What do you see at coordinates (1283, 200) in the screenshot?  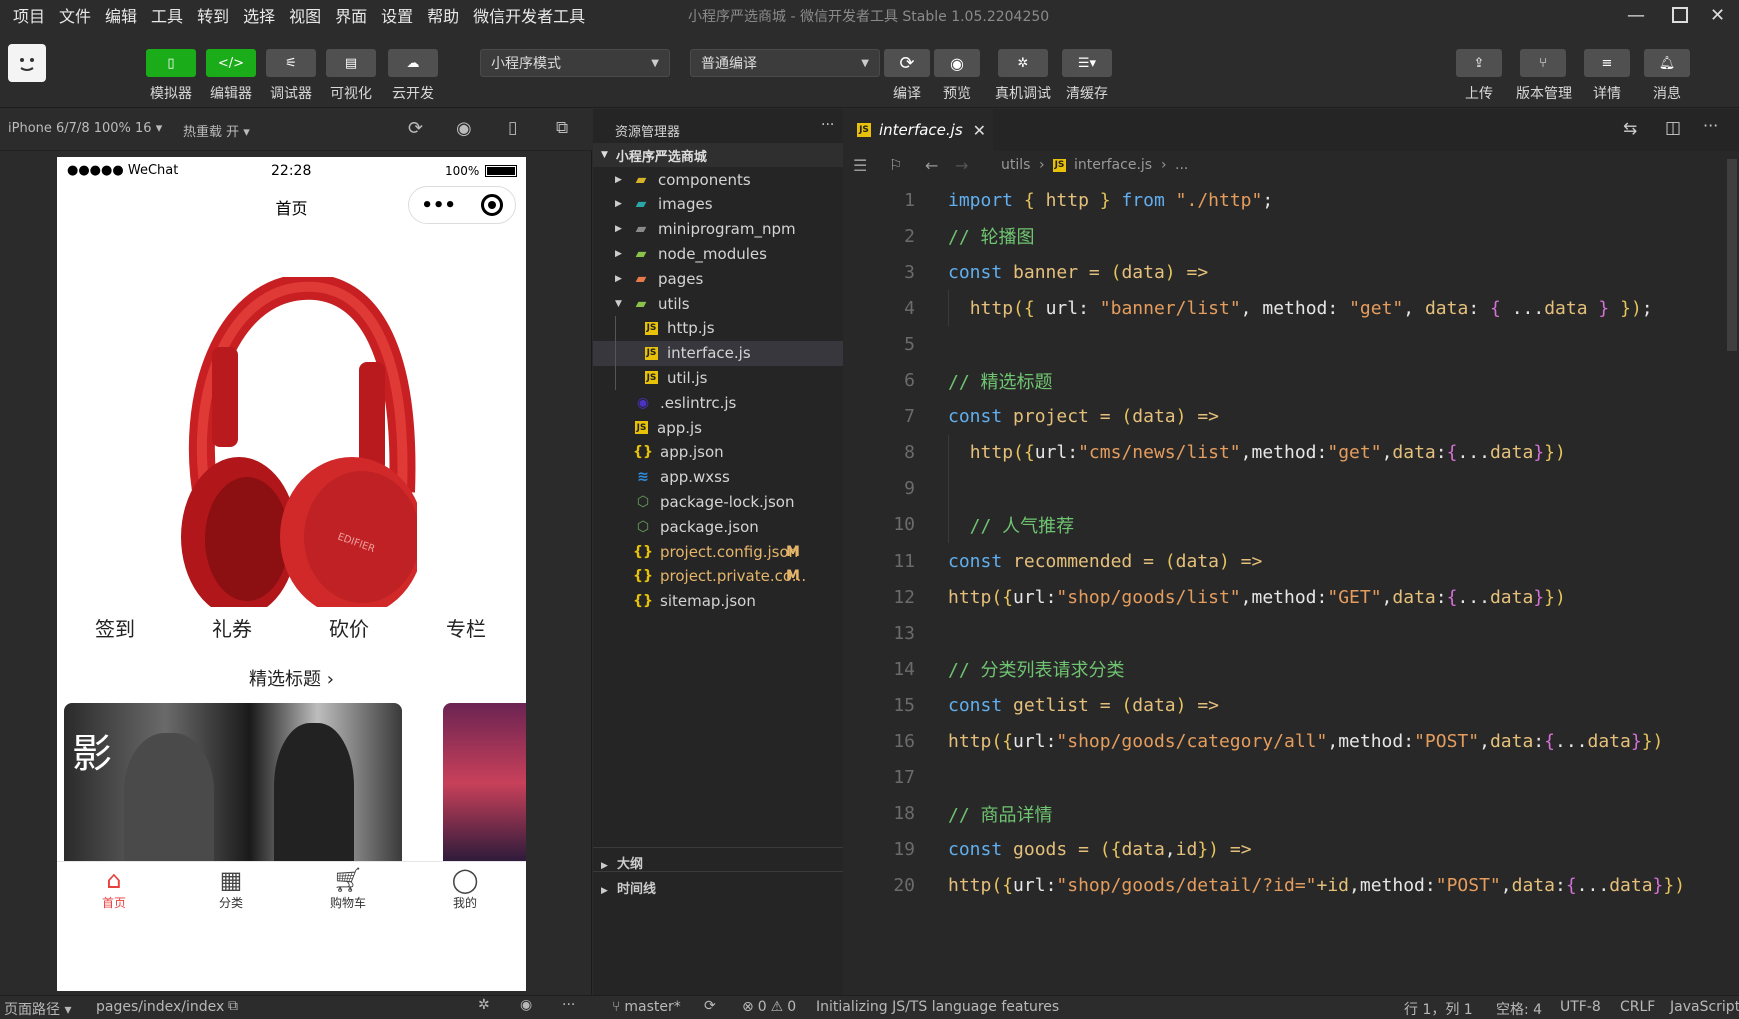 I see `code-line: 1 import { http } from "./http";` at bounding box center [1283, 200].